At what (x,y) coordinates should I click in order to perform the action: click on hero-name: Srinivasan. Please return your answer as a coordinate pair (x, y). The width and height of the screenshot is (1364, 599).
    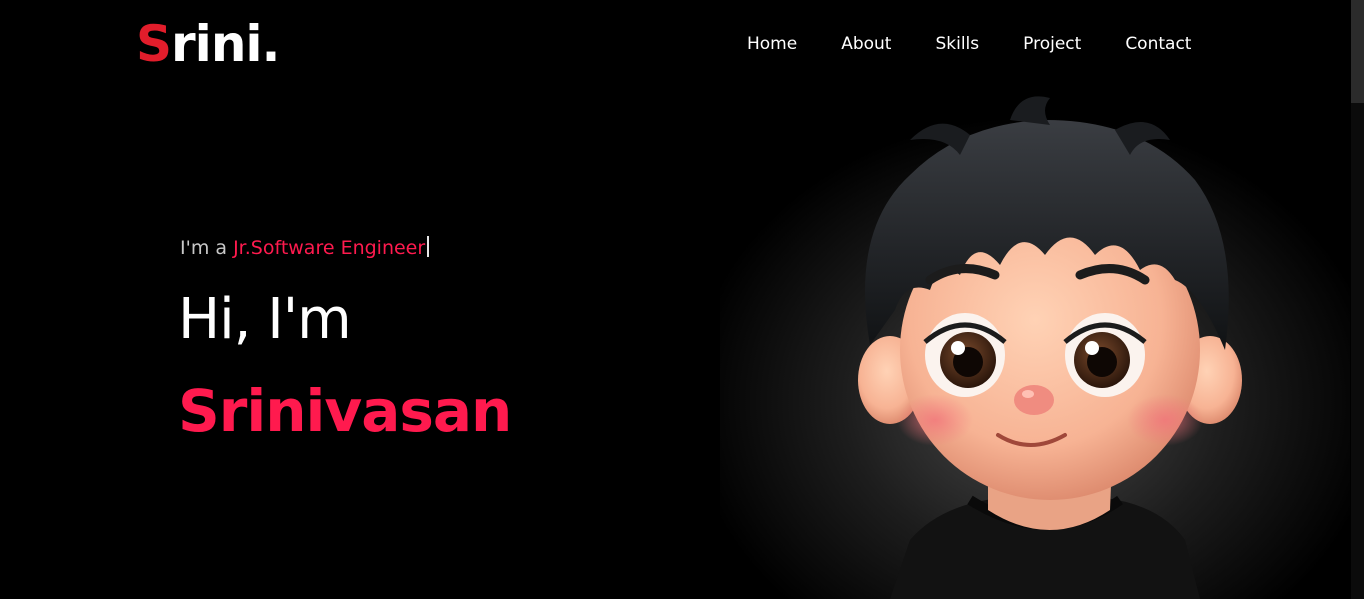
    Looking at the image, I should click on (345, 411).